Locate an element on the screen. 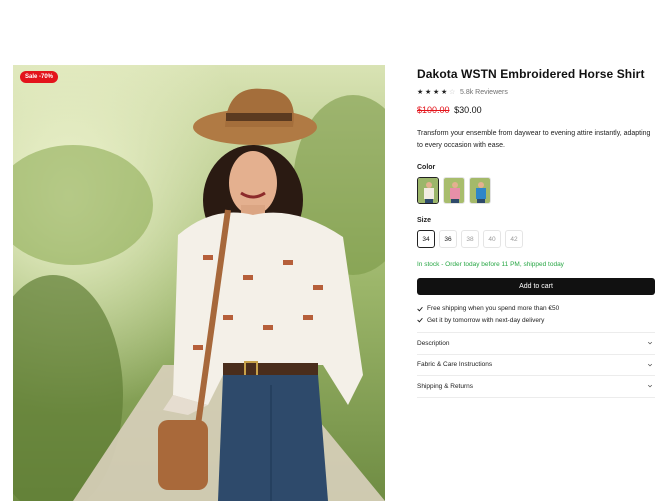 The width and height of the screenshot is (668, 501). star-half-icon: ★ is located at coordinates (444, 92).